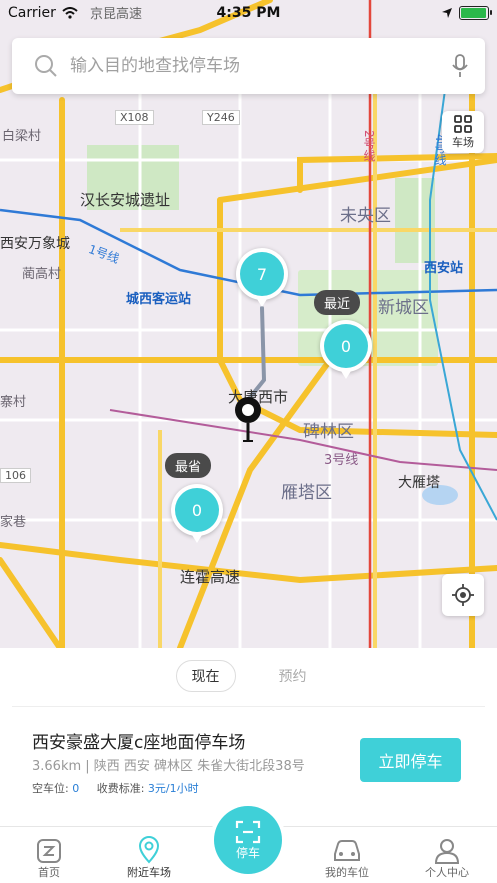  What do you see at coordinates (447, 13) in the screenshot?
I see `location-arrow-icon` at bounding box center [447, 13].